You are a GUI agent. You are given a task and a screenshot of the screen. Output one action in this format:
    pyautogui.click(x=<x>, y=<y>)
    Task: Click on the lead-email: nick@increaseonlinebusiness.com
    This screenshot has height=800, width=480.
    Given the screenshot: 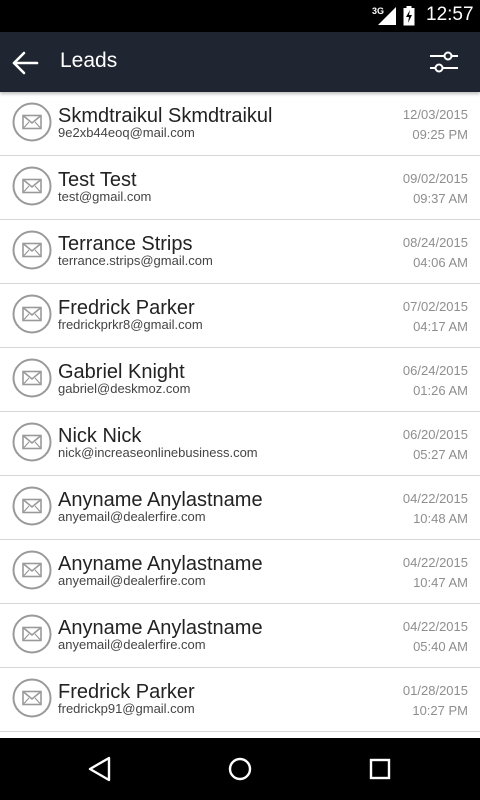 What is the action you would take?
    pyautogui.click(x=158, y=452)
    